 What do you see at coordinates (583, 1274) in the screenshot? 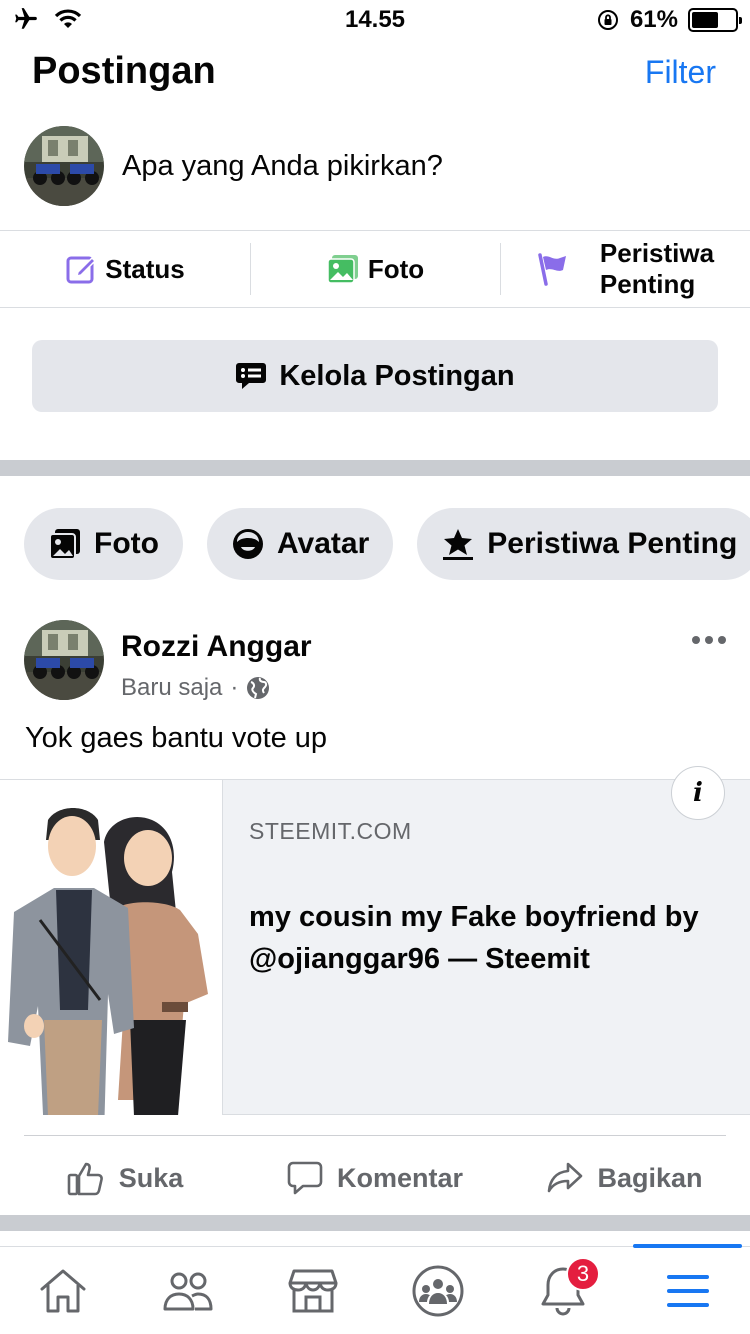
I see `notification-badge: 3` at bounding box center [583, 1274].